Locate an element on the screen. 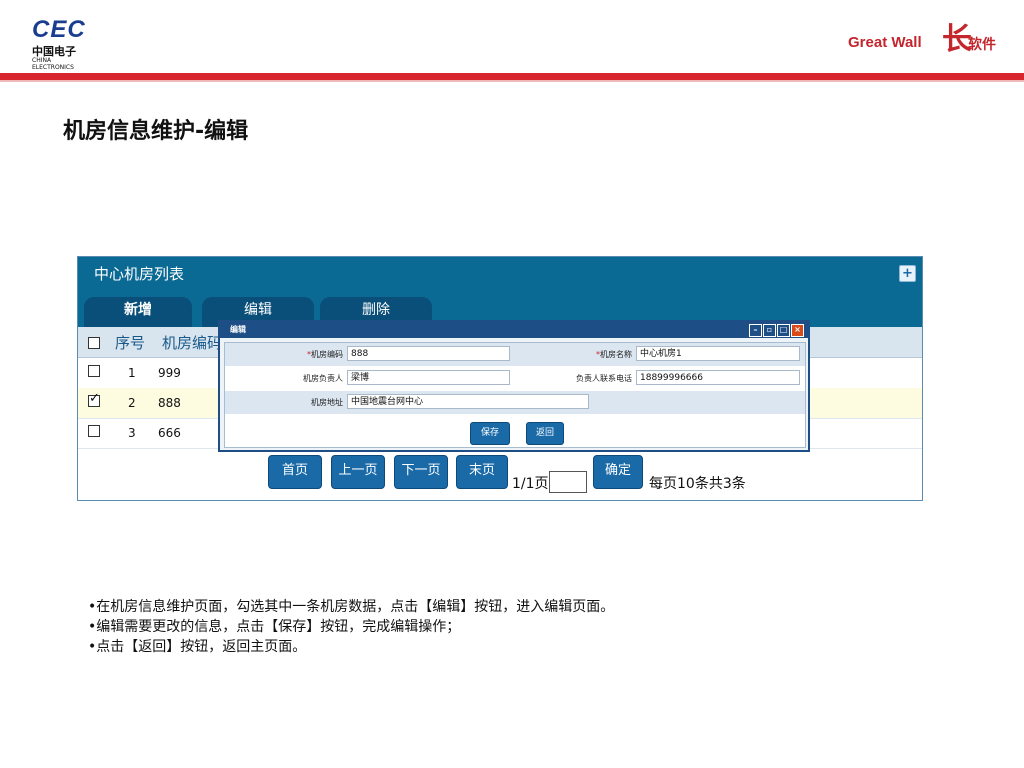 The image size is (1024, 768). back-button: 返回 is located at coordinates (545, 433).